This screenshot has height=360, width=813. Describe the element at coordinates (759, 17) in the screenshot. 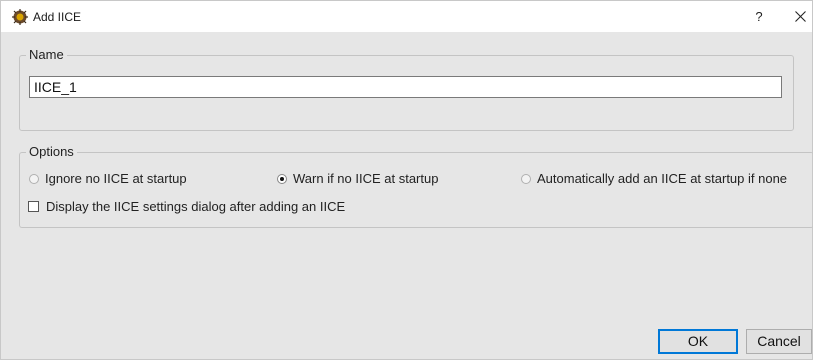

I see `help-button: ?` at that location.